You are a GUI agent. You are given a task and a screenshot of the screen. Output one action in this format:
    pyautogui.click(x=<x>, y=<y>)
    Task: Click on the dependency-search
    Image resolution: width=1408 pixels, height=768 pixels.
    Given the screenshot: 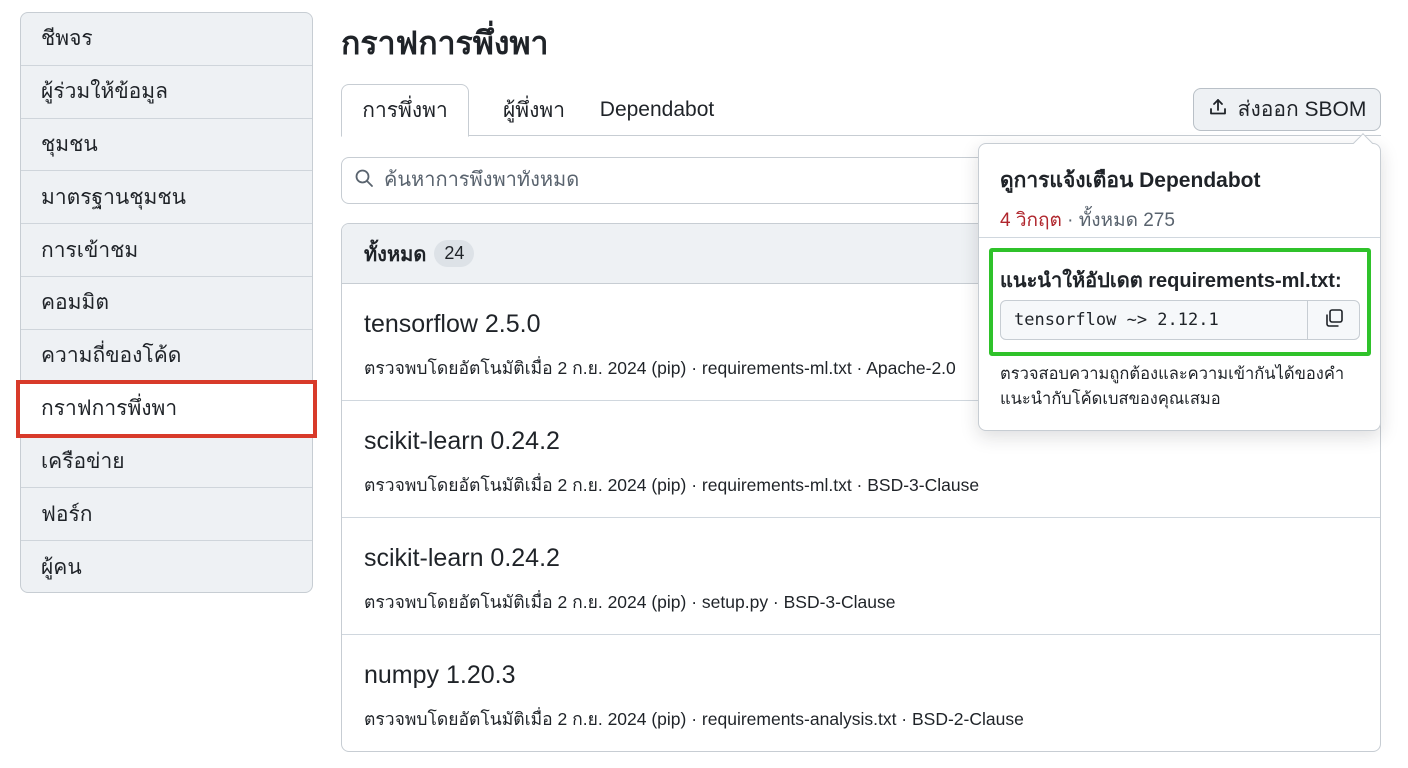 What is the action you would take?
    pyautogui.click(x=671, y=180)
    